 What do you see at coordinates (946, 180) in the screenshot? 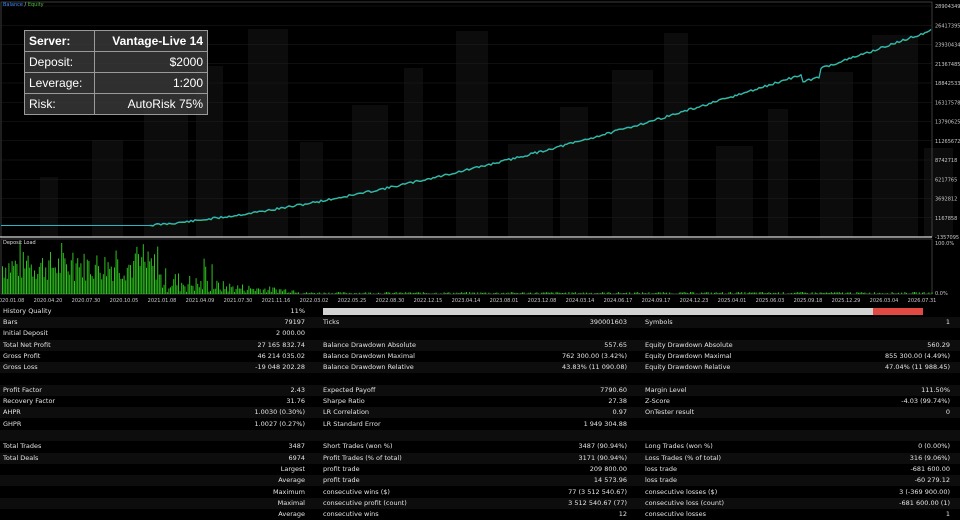
I see `y-tick-label: 6217765` at bounding box center [946, 180].